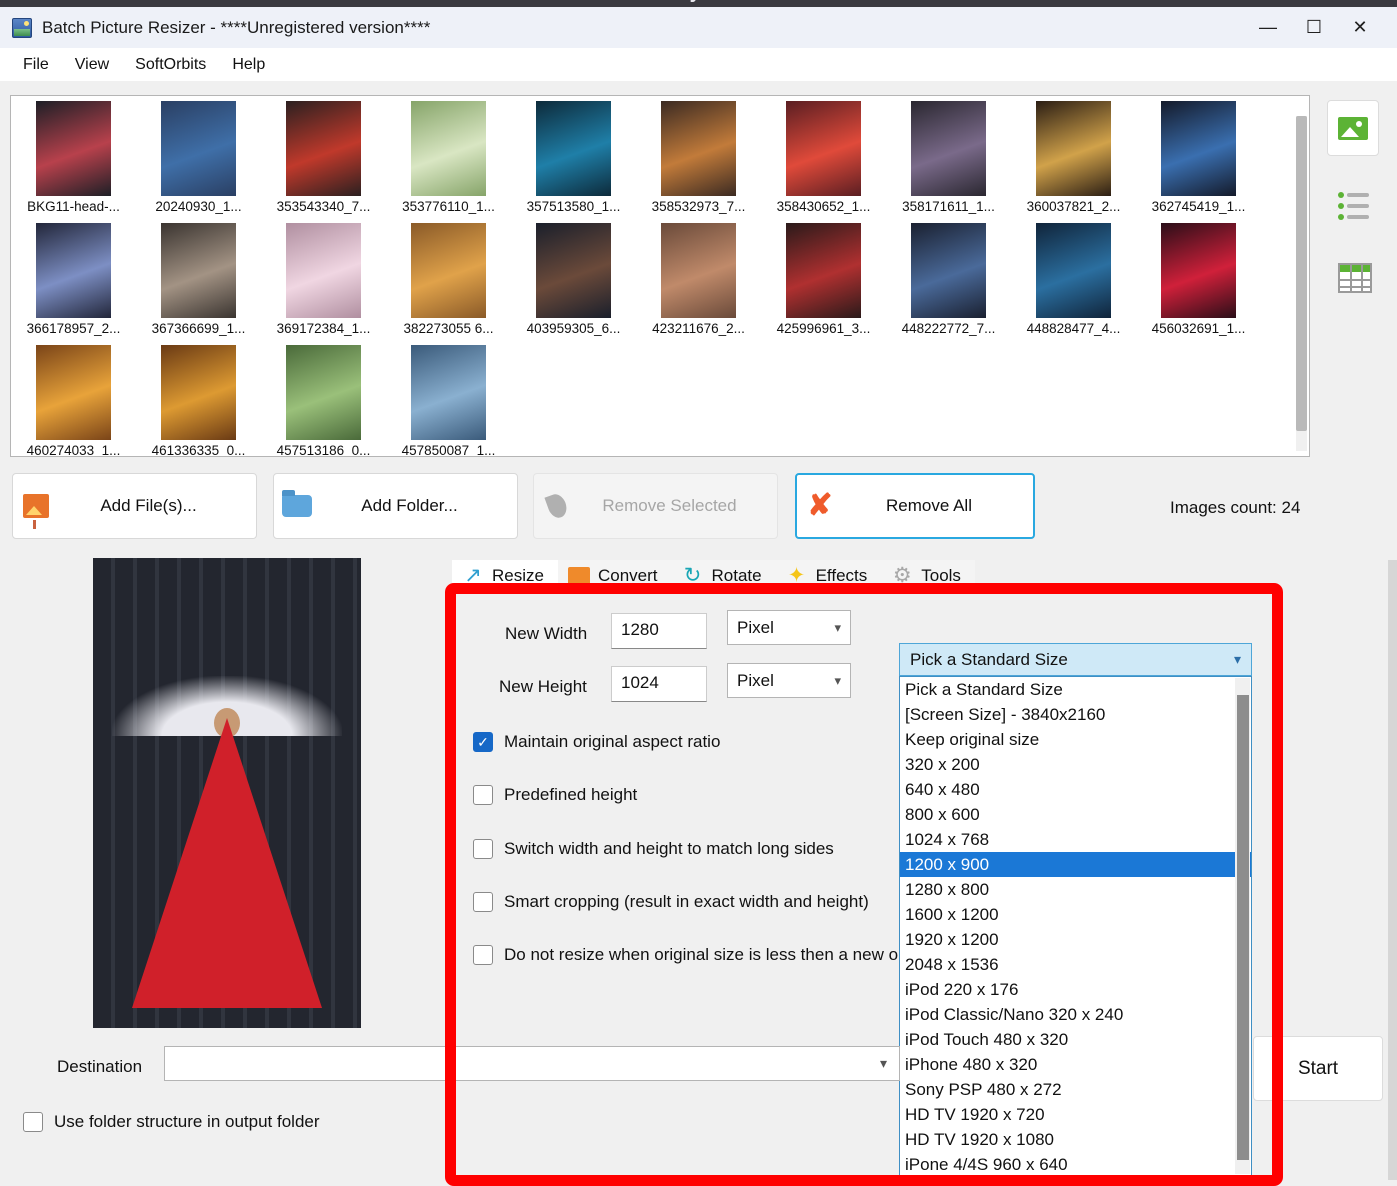 This screenshot has height=1186, width=1397. Describe the element at coordinates (1075, 1039) in the screenshot. I see `dropdown-option: iPod Touch 480 x 320` at that location.